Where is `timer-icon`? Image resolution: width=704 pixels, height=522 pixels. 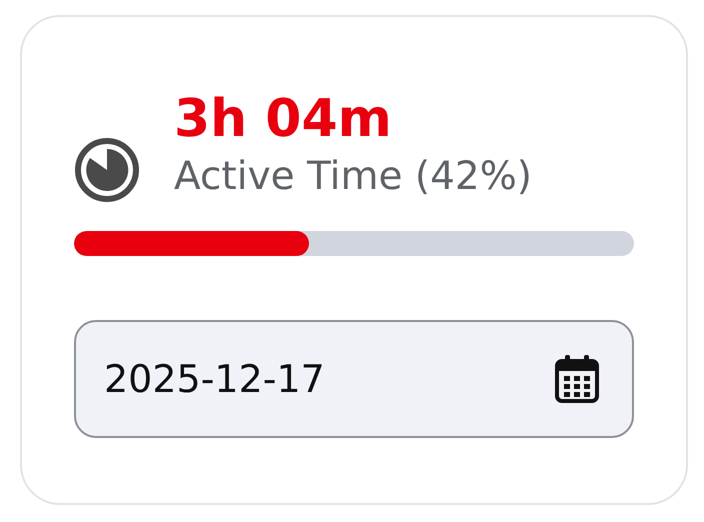 timer-icon is located at coordinates (107, 170).